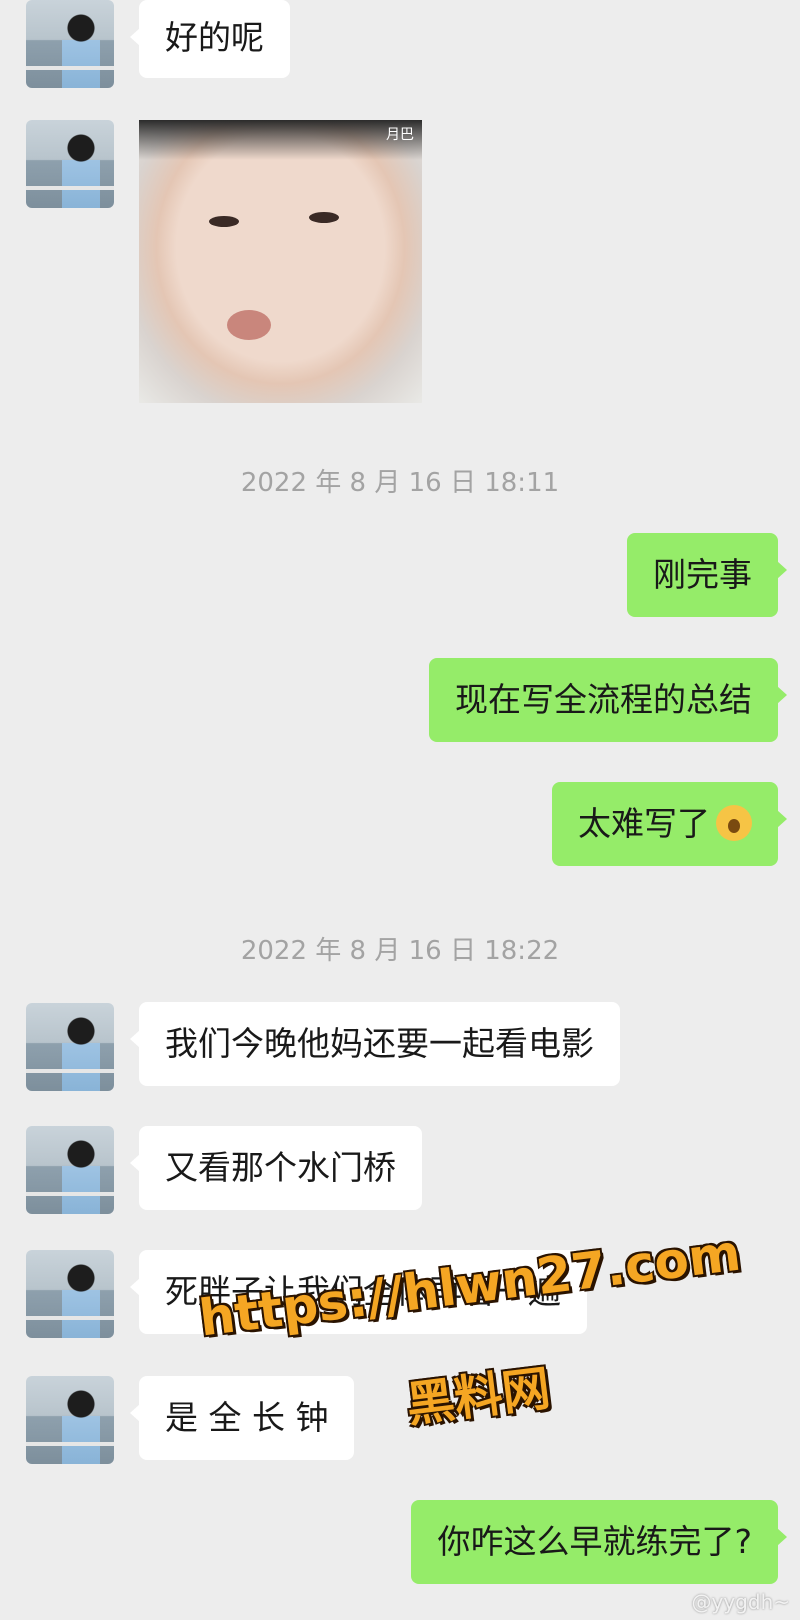  Describe the element at coordinates (400, 483) in the screenshot. I see `timestamp: 2022 年 8 月 16 日 18:11` at that location.